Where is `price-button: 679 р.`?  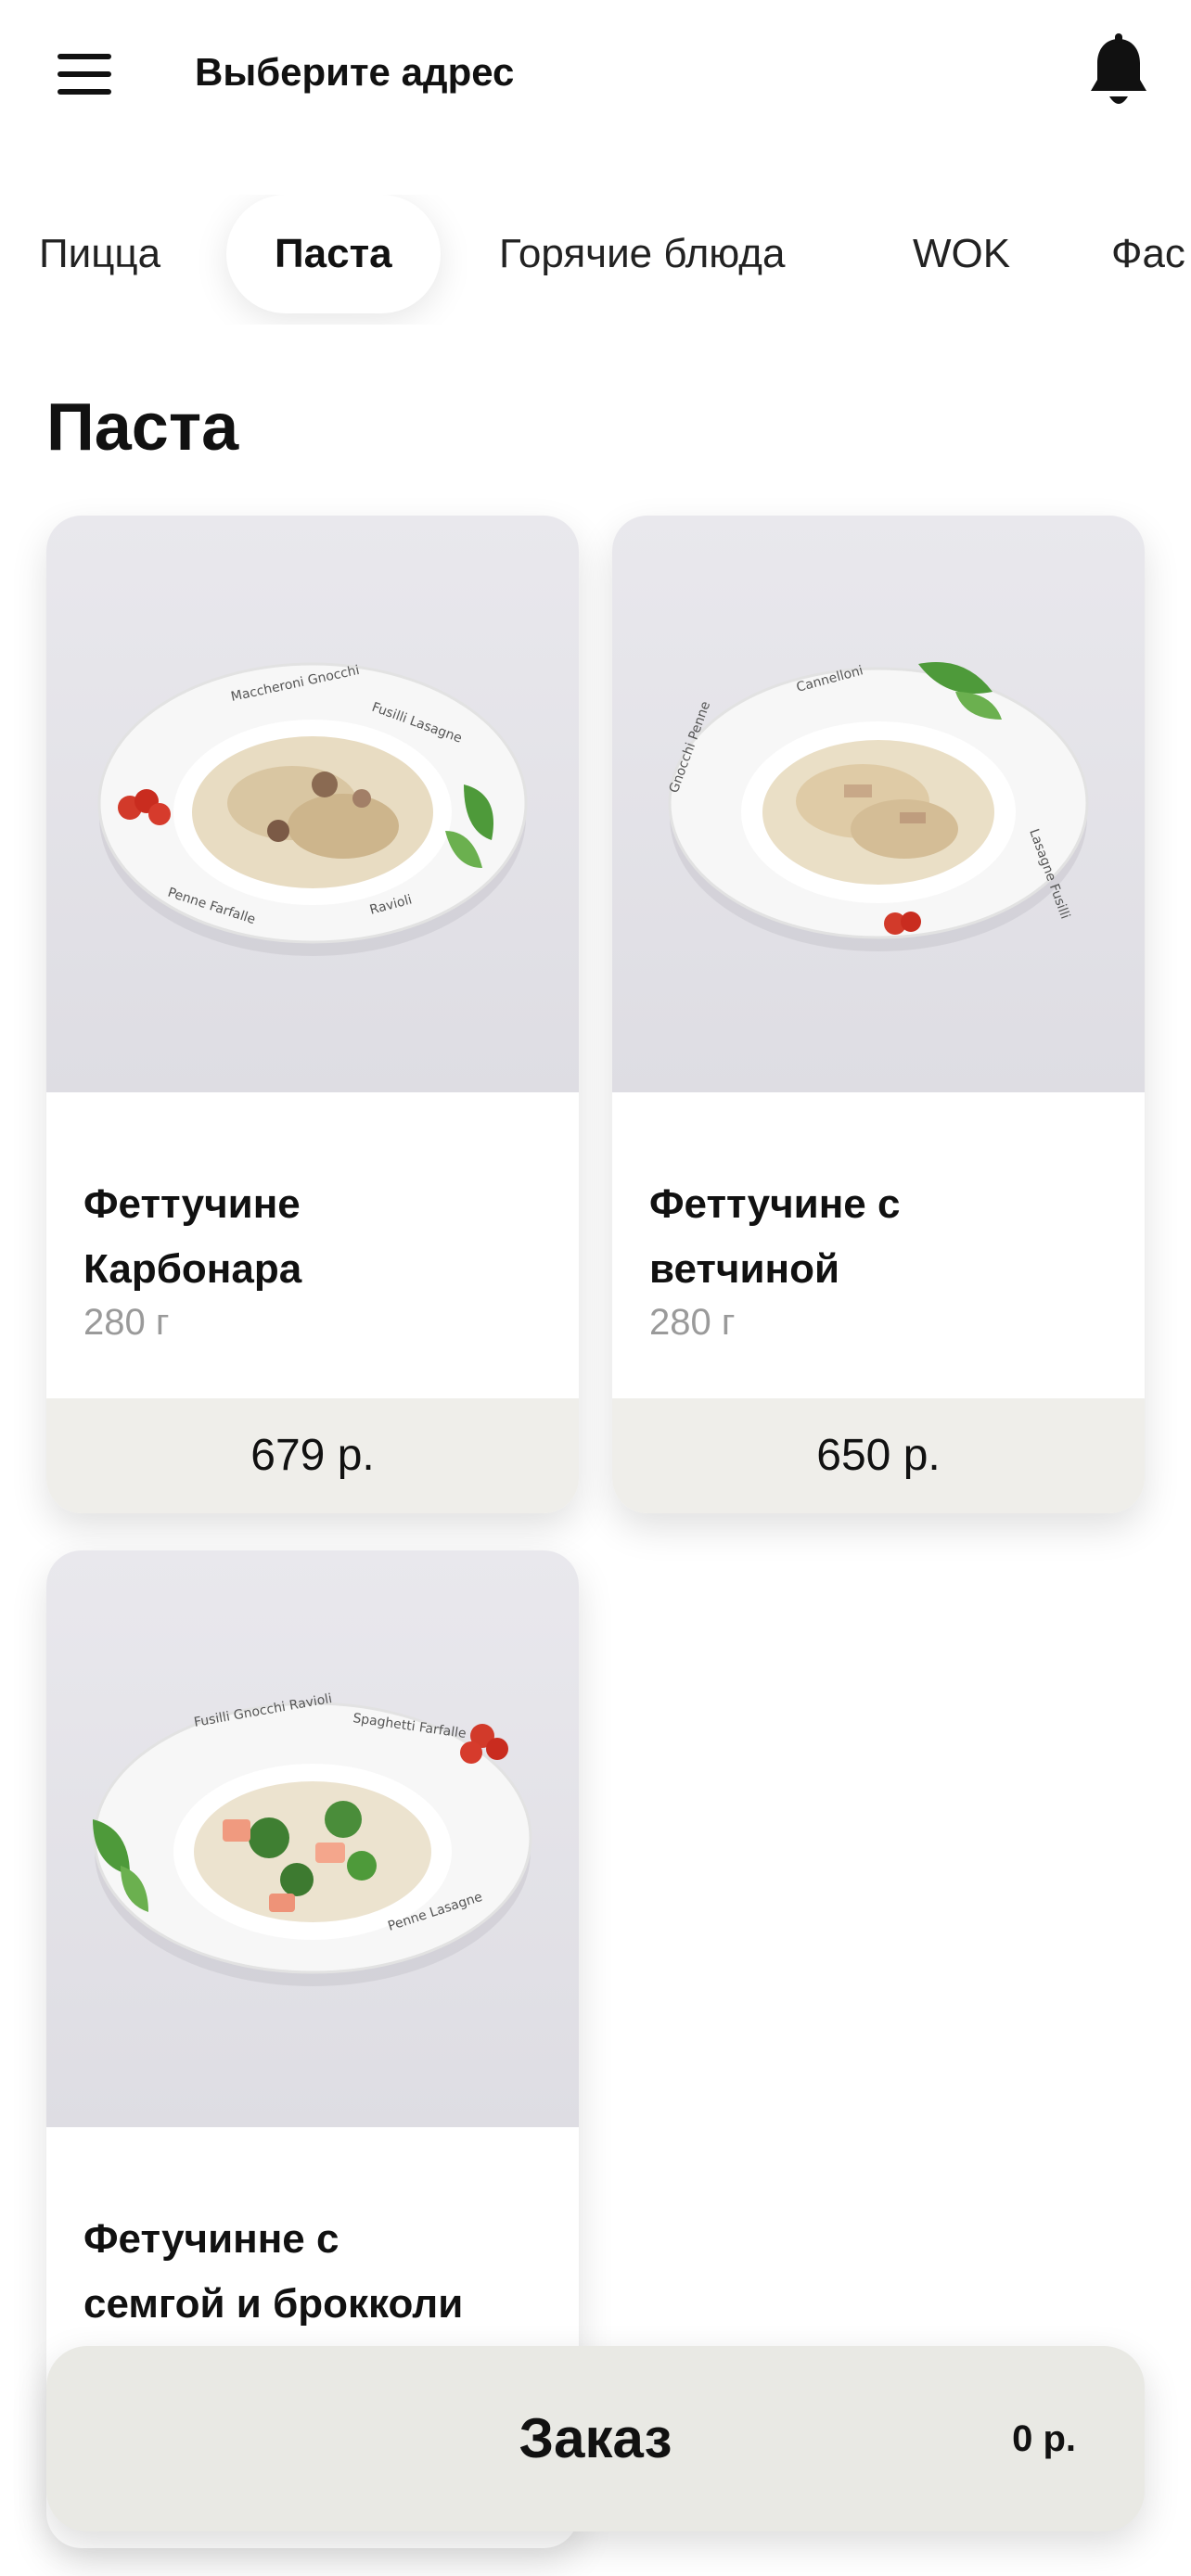 price-button: 679 р. is located at coordinates (312, 1455).